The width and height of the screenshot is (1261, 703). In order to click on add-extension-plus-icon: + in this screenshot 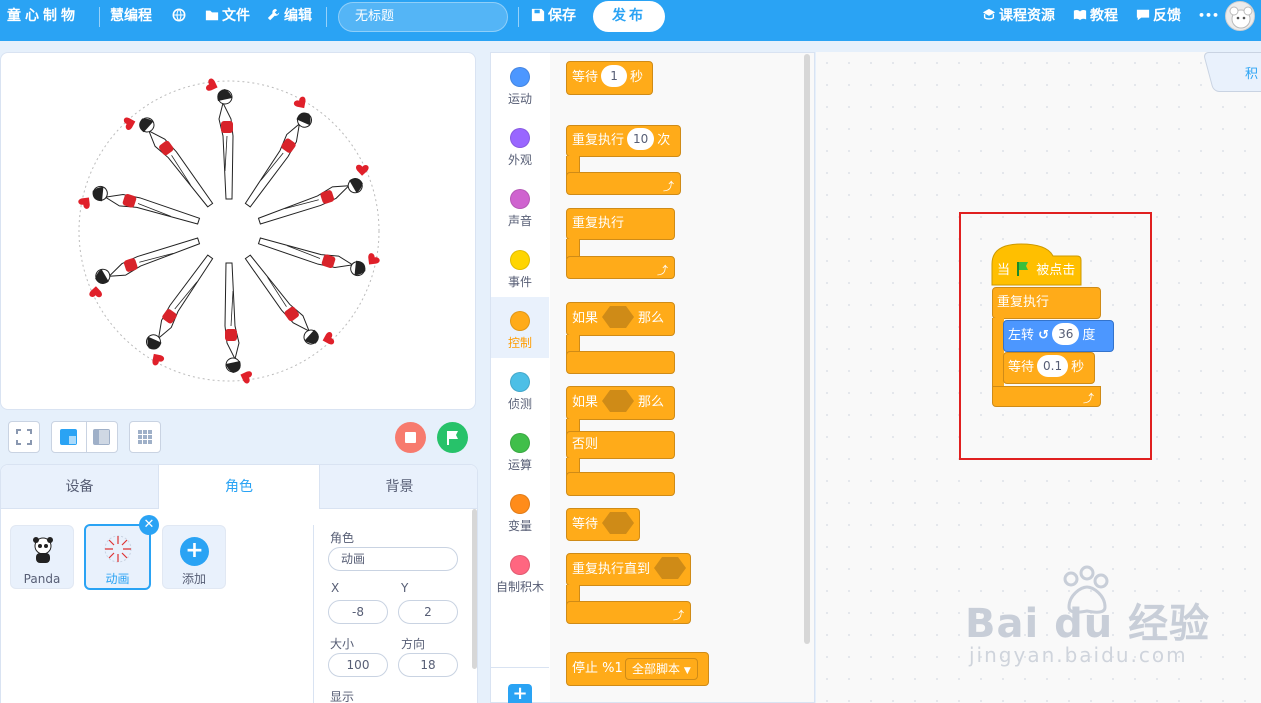, I will do `click(520, 693)`.